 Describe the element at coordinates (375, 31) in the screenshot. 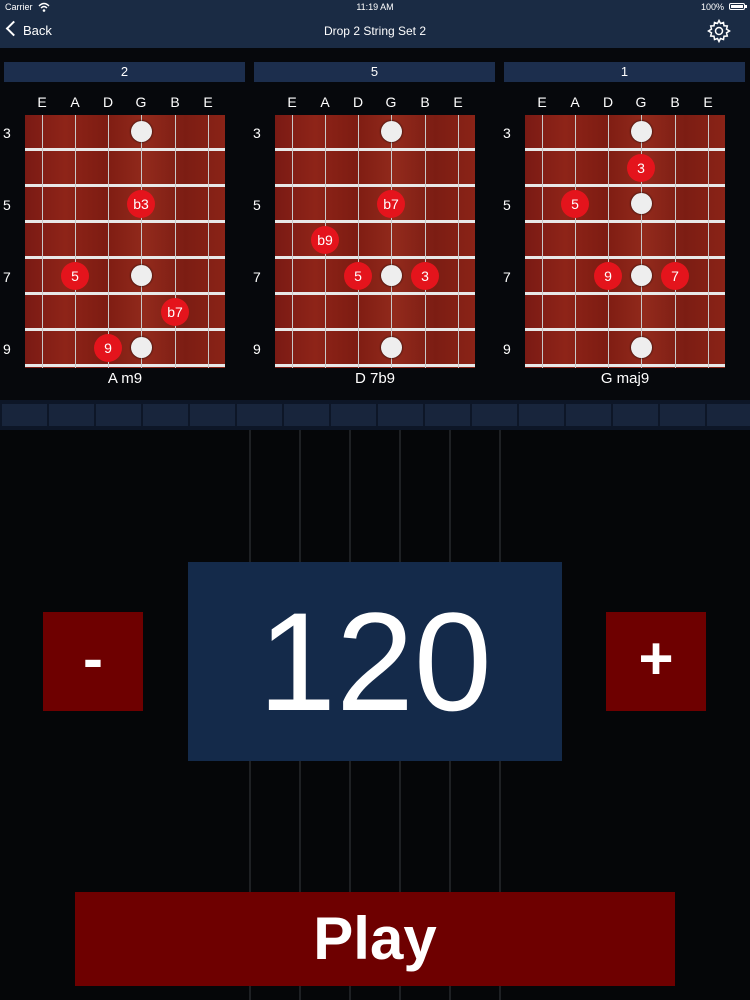

I see `page-title: Drop 2 String Set 2` at that location.